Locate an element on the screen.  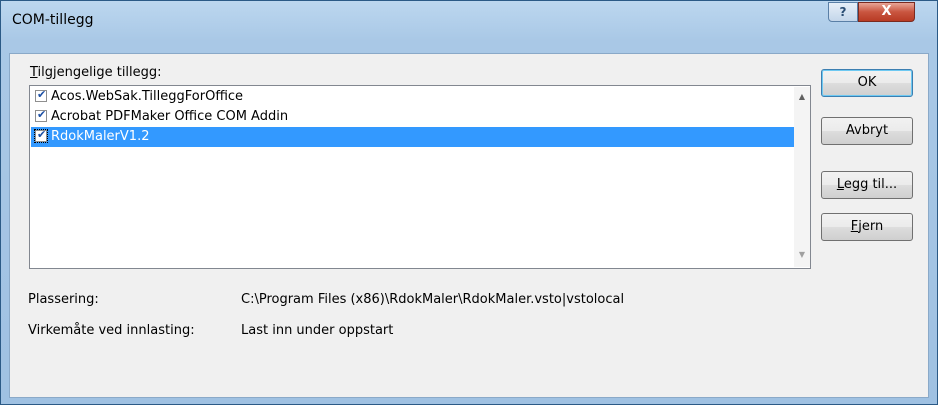
ok-button: OK is located at coordinates (867, 83).